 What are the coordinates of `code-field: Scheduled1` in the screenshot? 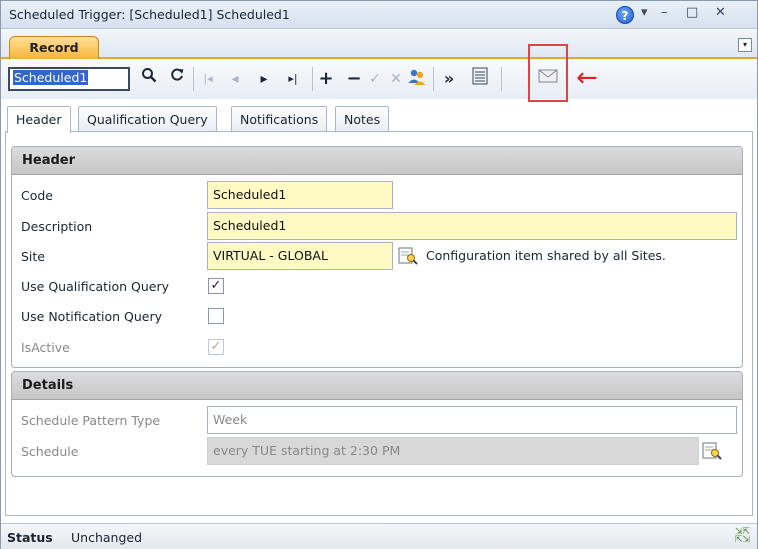 It's located at (300, 195).